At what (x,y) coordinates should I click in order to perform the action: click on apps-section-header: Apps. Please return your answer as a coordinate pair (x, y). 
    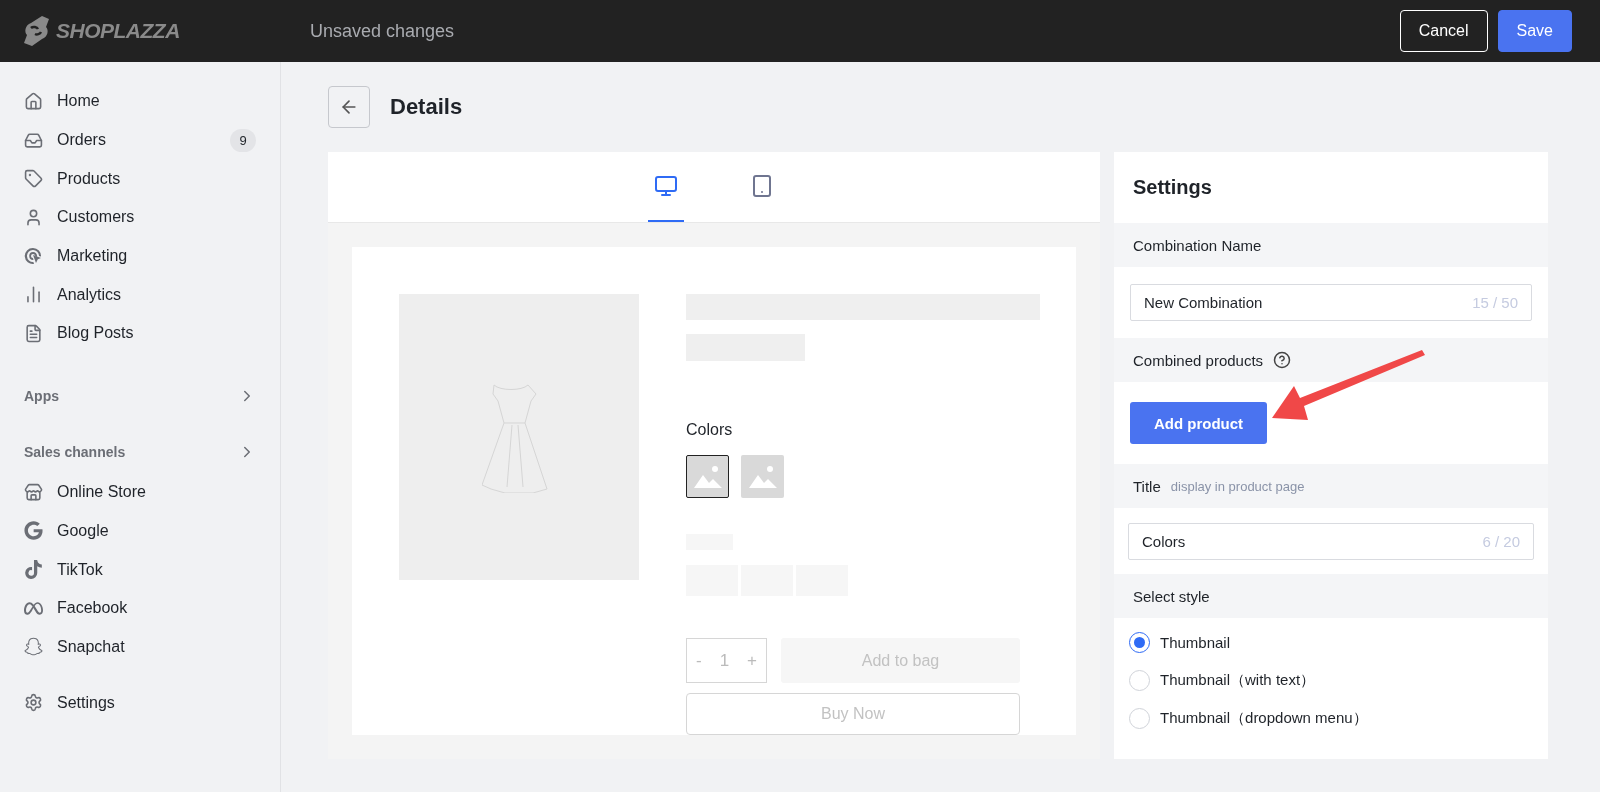
    Looking at the image, I should click on (140, 395).